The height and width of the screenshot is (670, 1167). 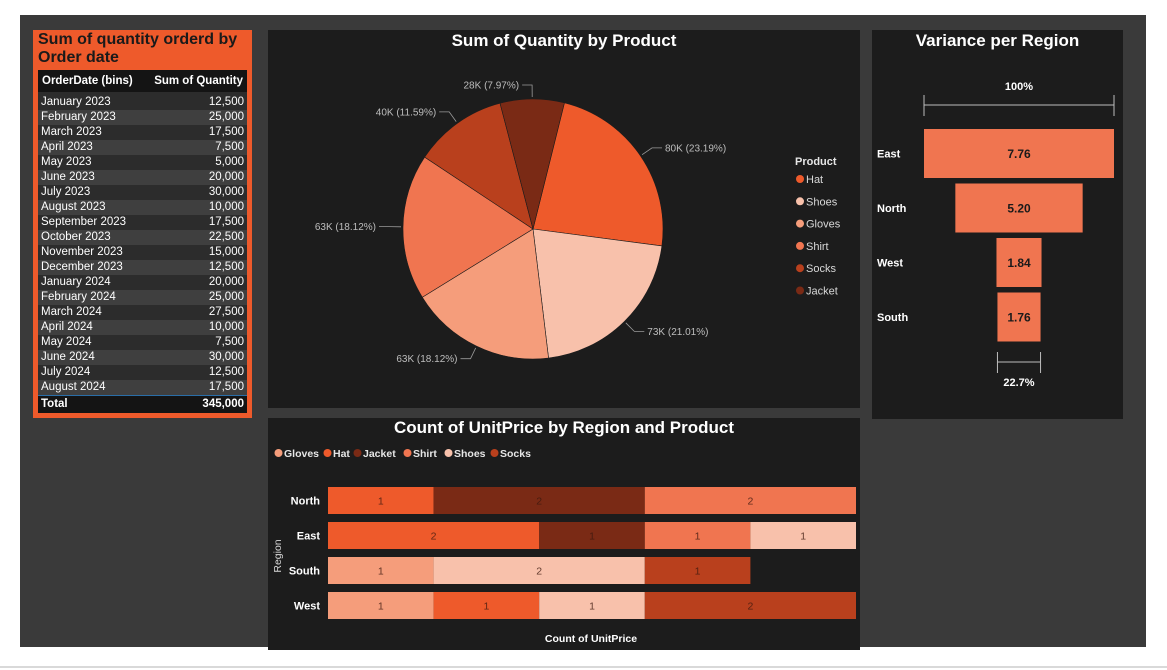 What do you see at coordinates (1019, 362) in the screenshot?
I see `funnel-bottom-bracket` at bounding box center [1019, 362].